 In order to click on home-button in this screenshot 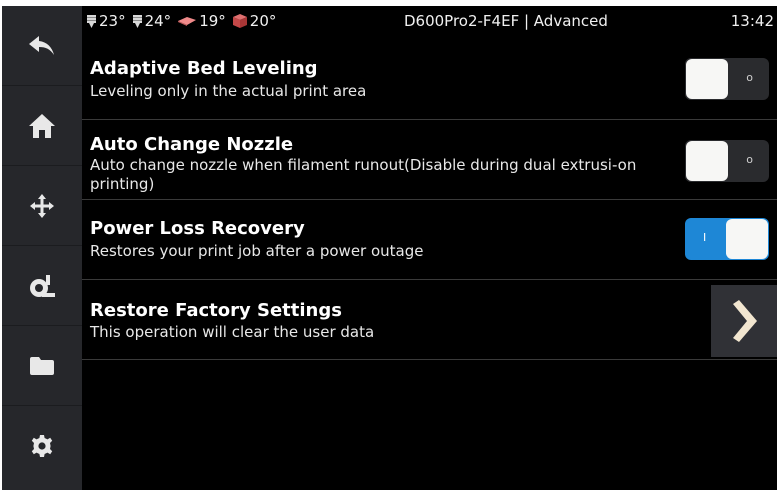, I will do `click(42, 126)`.